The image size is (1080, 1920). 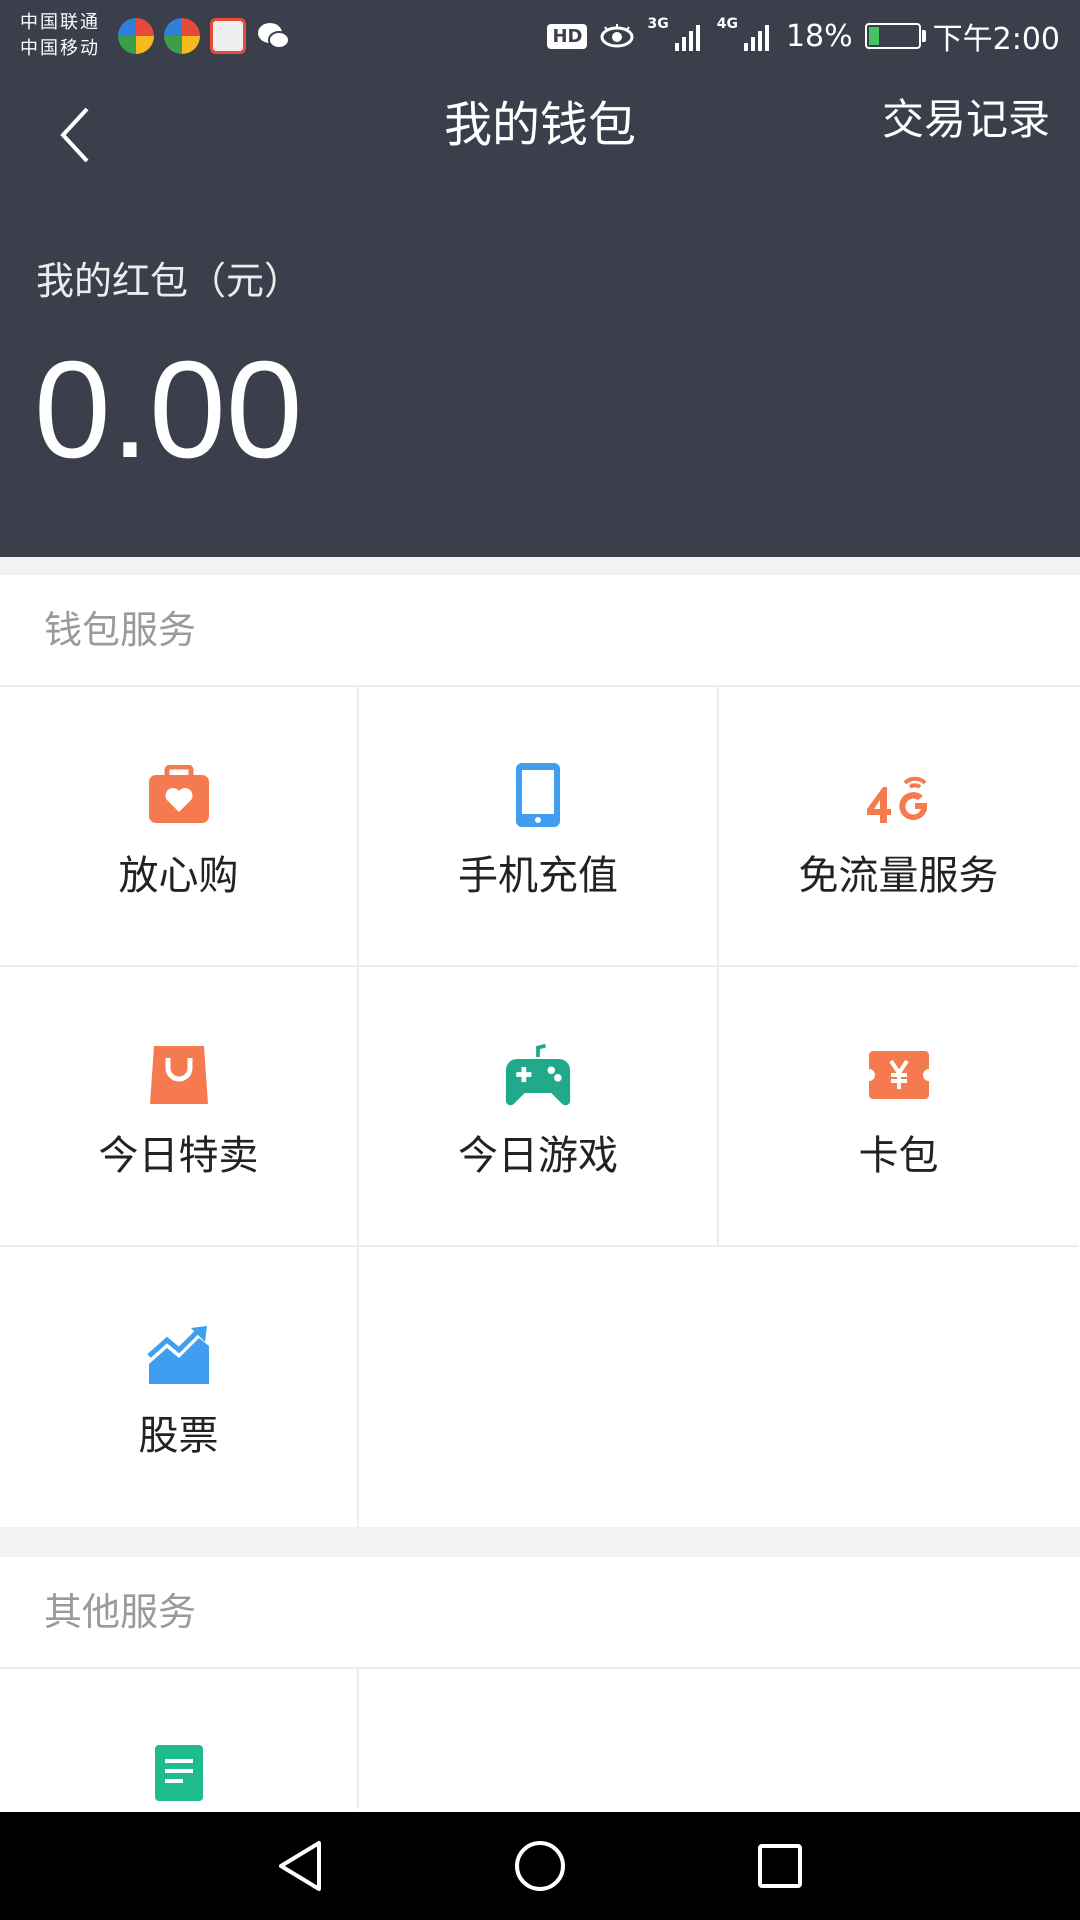 I want to click on service-label: 股票, so click(x=178, y=1436).